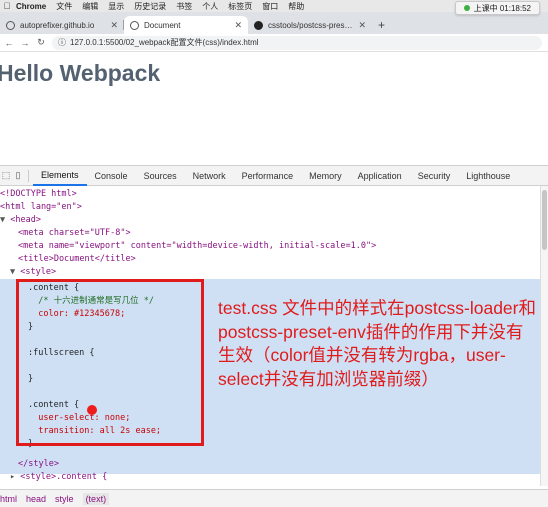 The width and height of the screenshot is (548, 507). I want to click on css-line: color: #12345678;, so click(77, 314).